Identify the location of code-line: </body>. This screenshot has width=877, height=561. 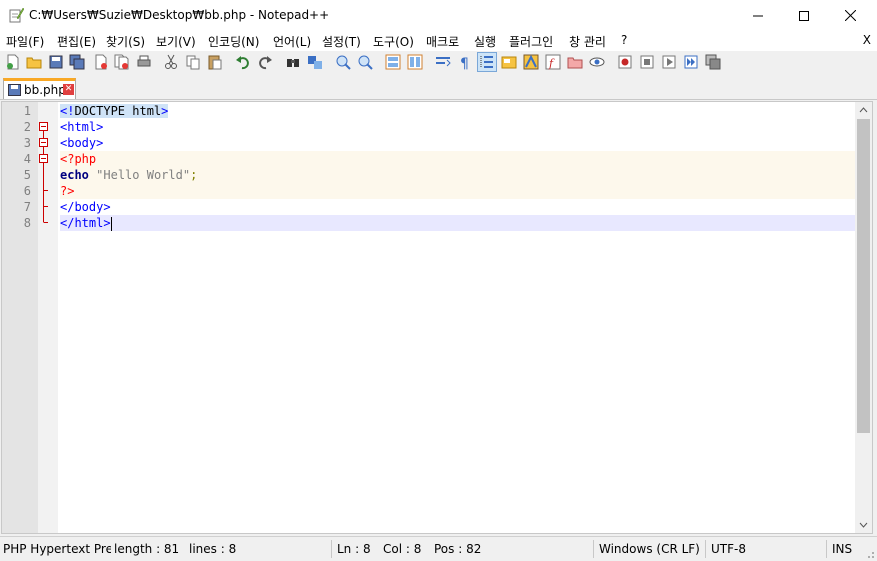
(458, 207).